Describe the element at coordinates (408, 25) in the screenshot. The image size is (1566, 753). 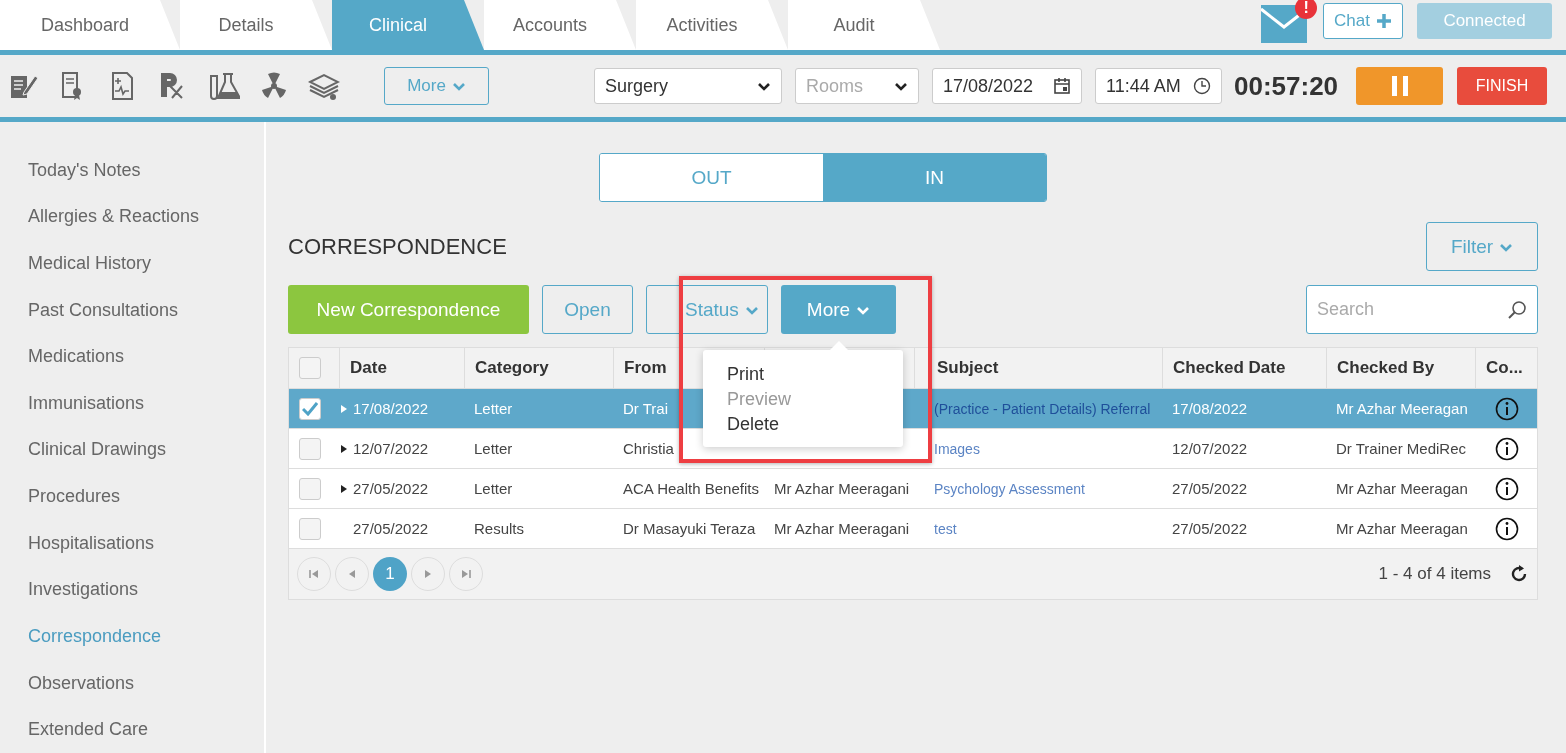
I see `tab: Clinical` at that location.